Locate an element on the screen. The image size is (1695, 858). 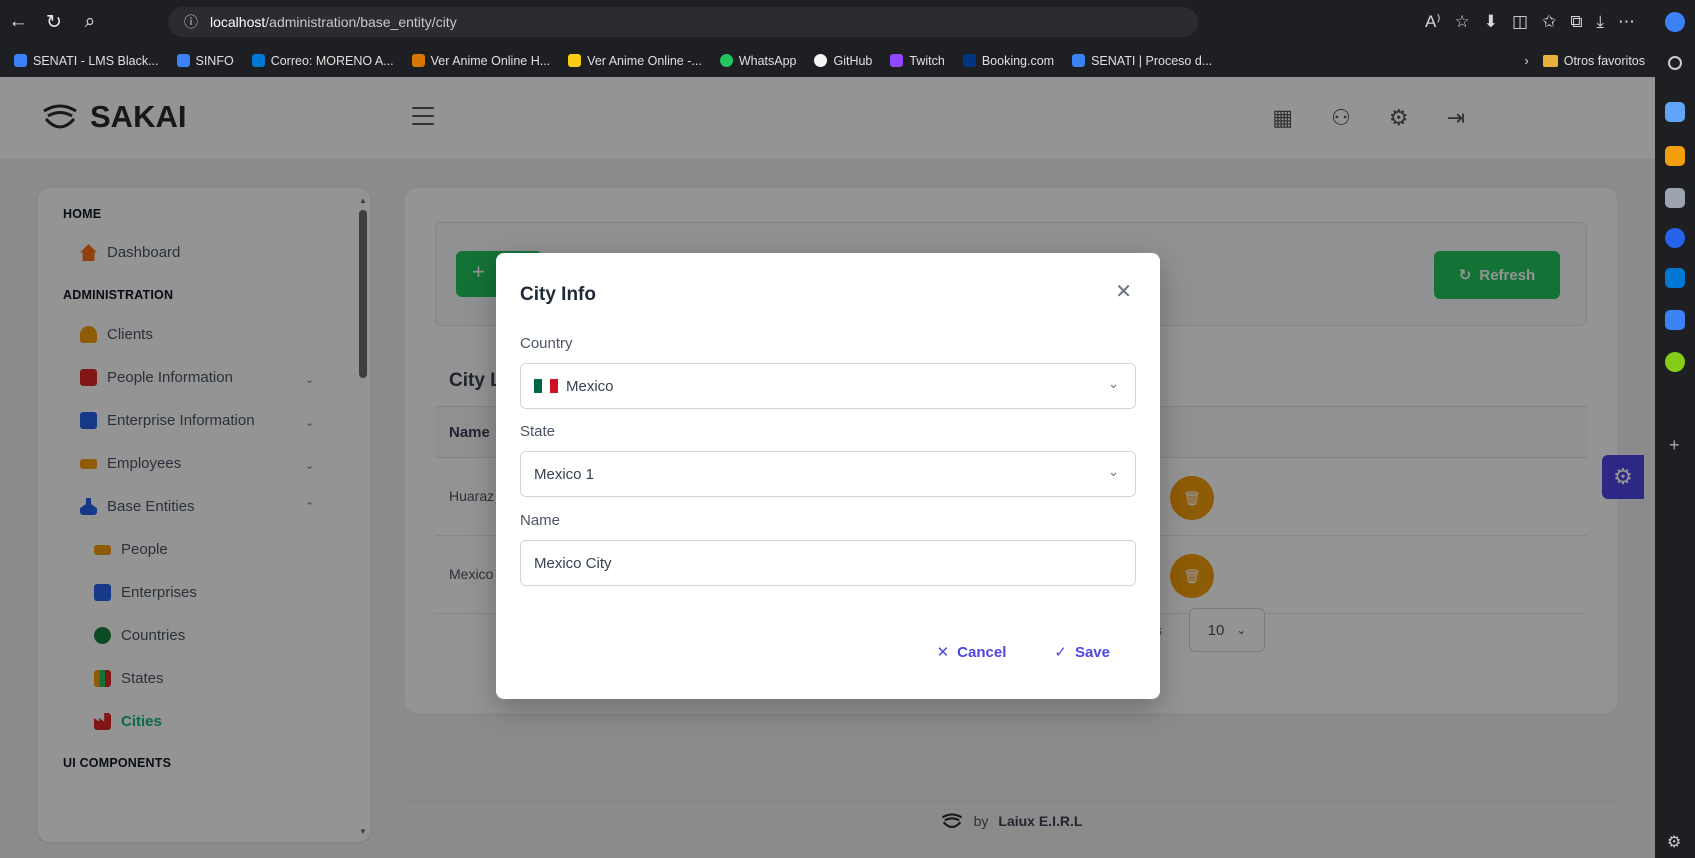
dialog-actions: ✕ Cancel ✓ Save is located at coordinates (1023, 652).